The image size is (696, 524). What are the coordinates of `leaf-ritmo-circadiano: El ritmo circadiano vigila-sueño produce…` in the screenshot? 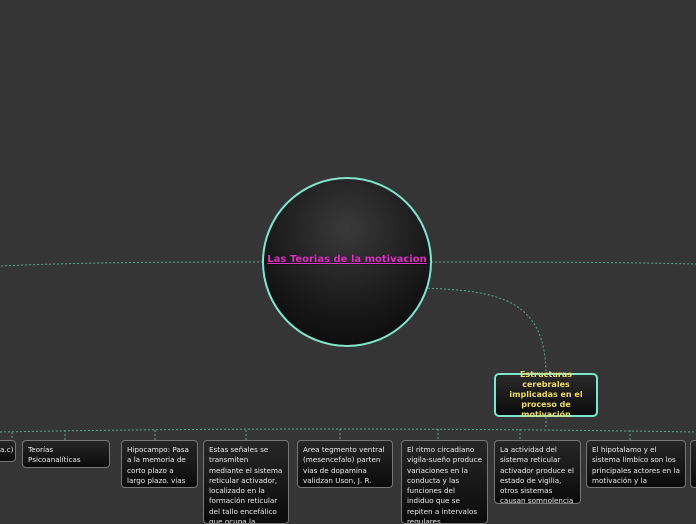 It's located at (444, 482).